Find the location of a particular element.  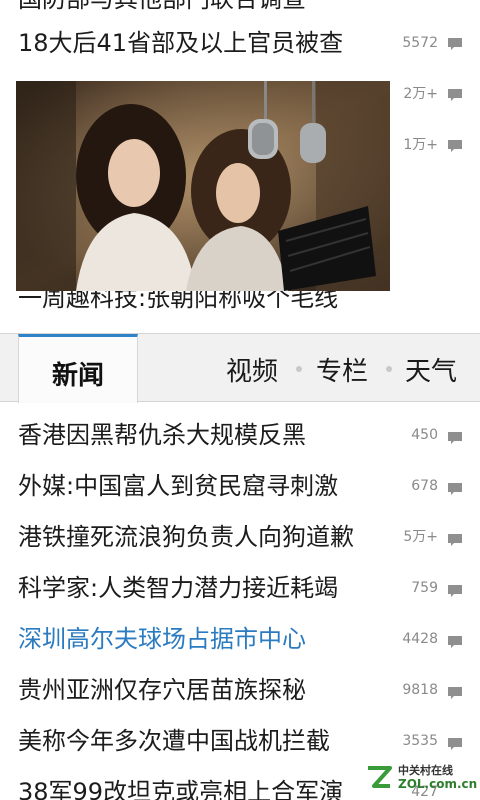

comment-count: 3535 is located at coordinates (420, 741).